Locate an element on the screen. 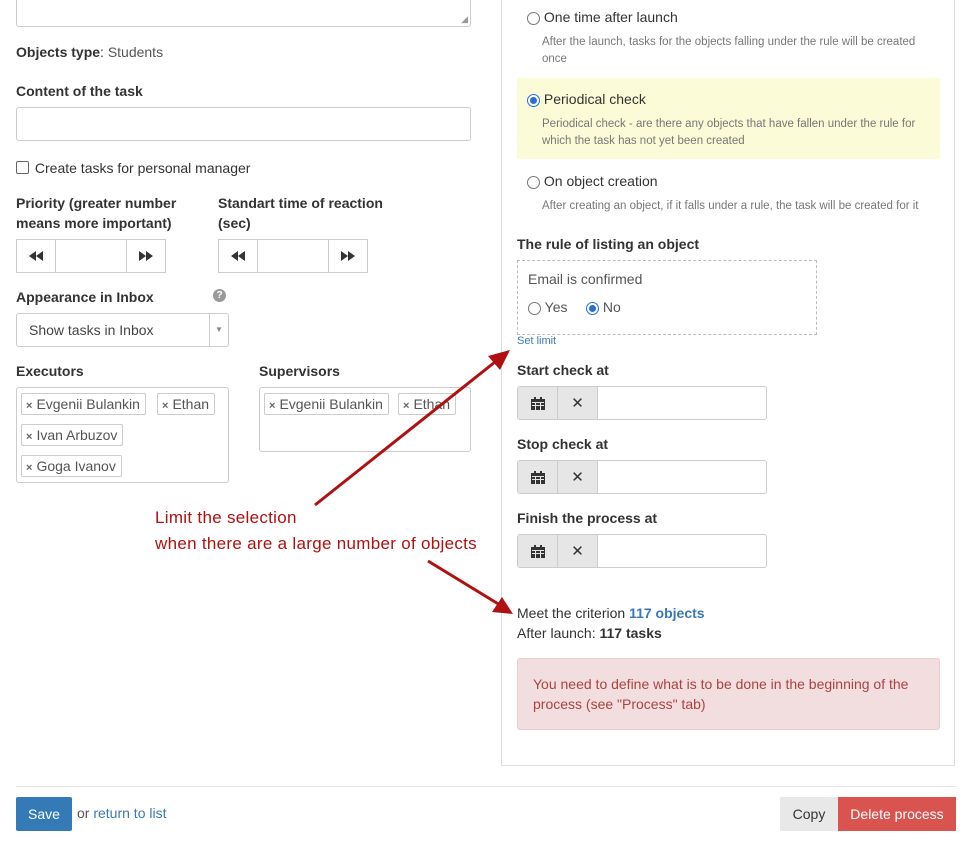 Image resolution: width=965 pixels, height=842 pixels. rule-yes: Yes is located at coordinates (547, 307).